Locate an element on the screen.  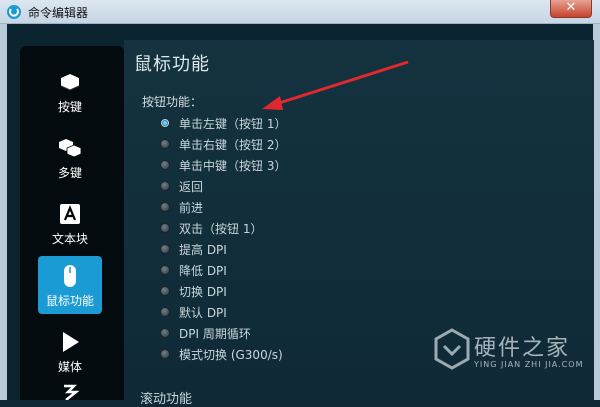
page-title: 鼠标功能 is located at coordinates (172, 64).